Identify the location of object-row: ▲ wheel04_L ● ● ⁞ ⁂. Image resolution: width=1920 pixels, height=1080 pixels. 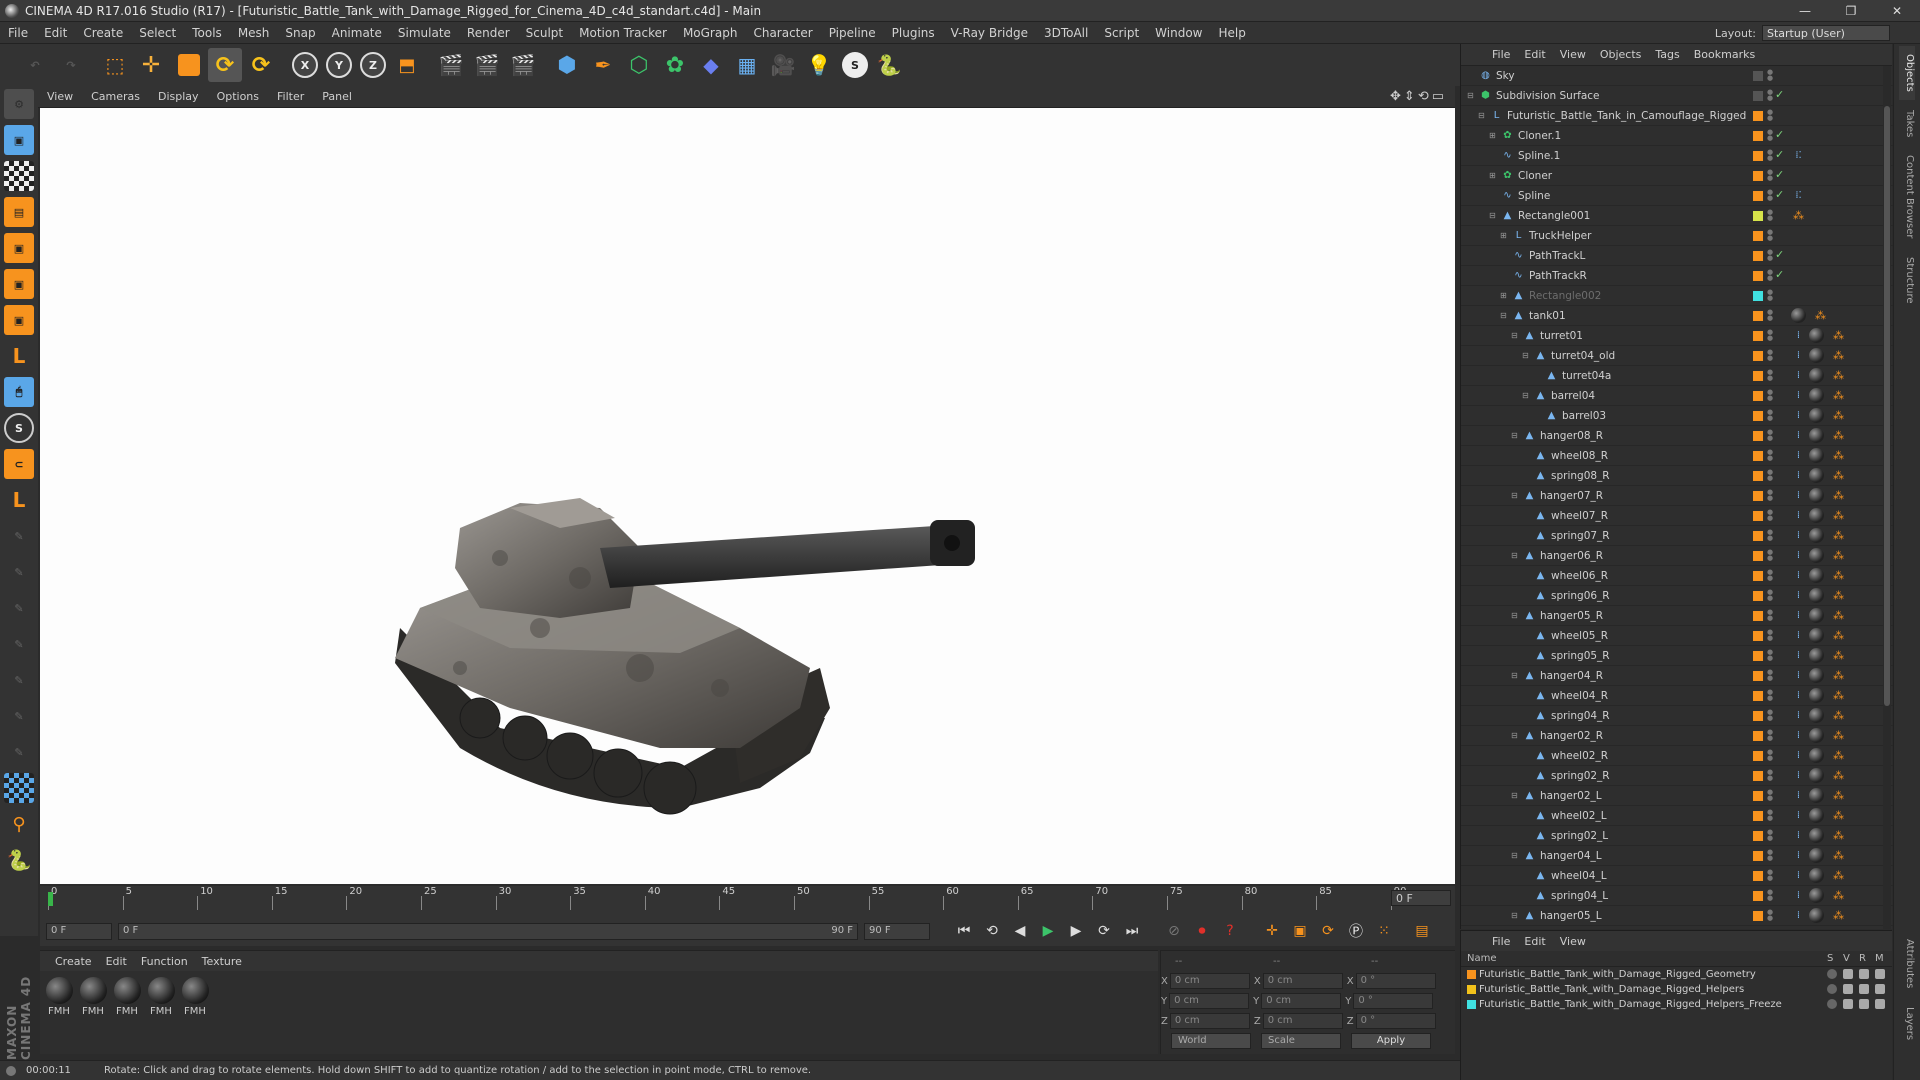
(1677, 876).